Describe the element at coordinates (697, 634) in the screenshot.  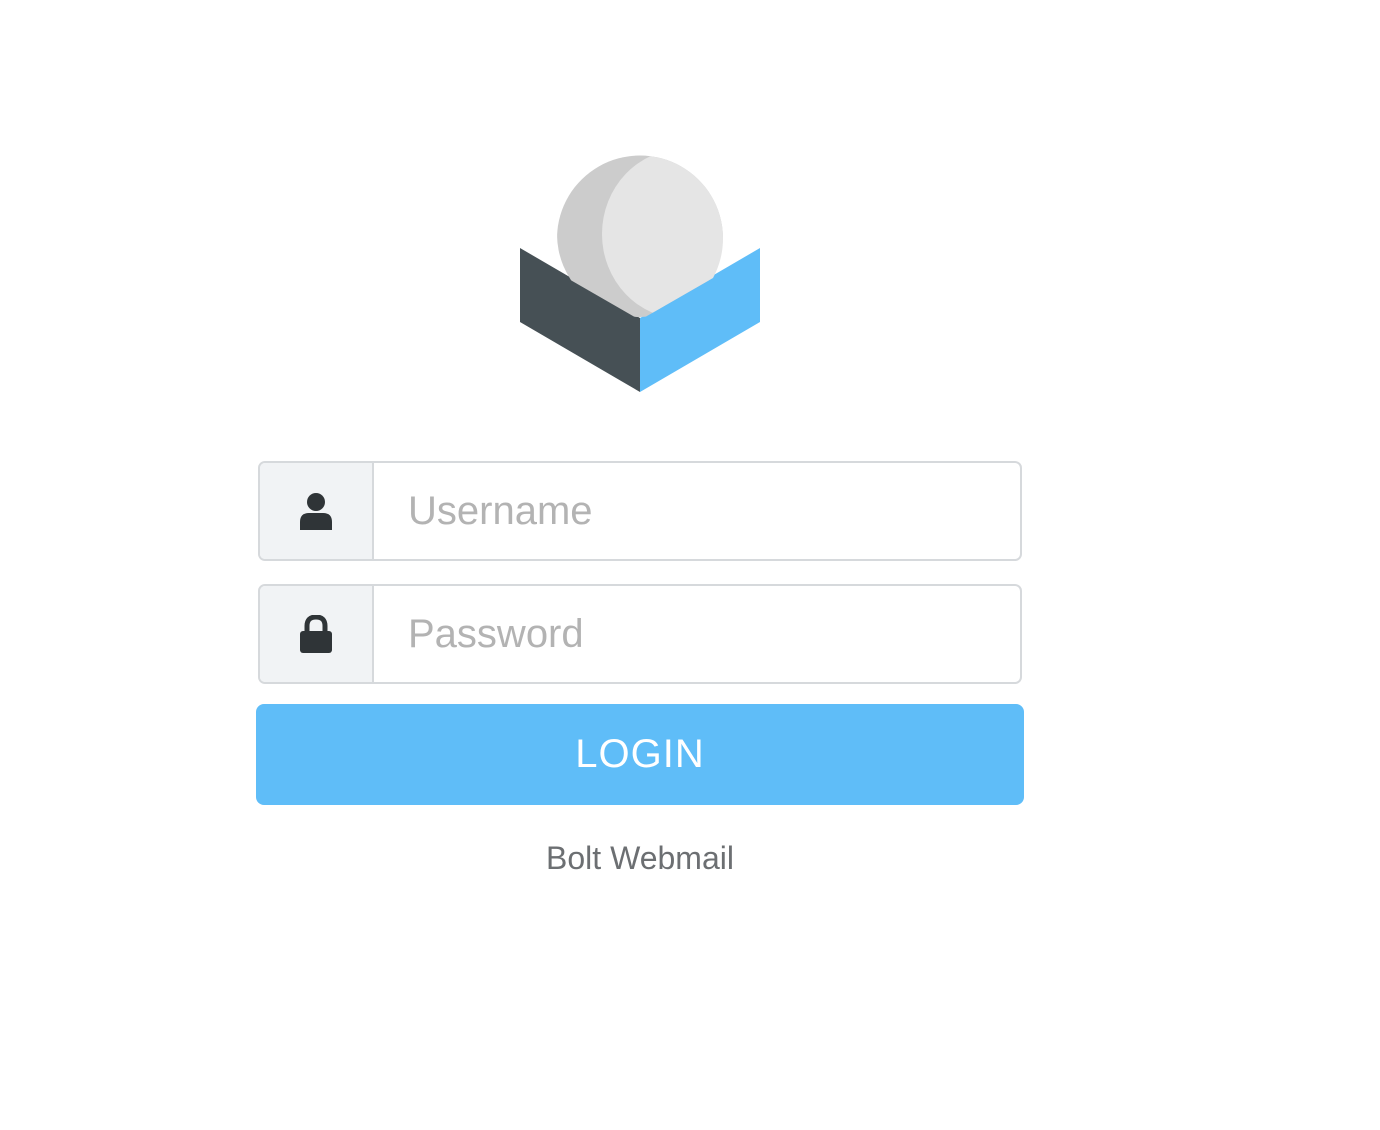
I see `password-field` at that location.